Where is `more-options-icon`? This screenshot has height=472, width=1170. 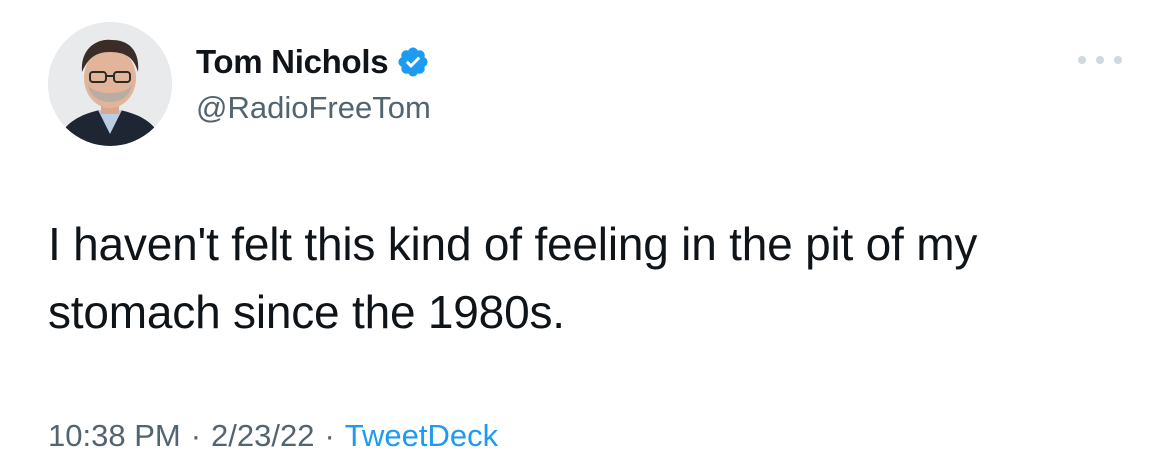
more-options-icon is located at coordinates (1100, 60).